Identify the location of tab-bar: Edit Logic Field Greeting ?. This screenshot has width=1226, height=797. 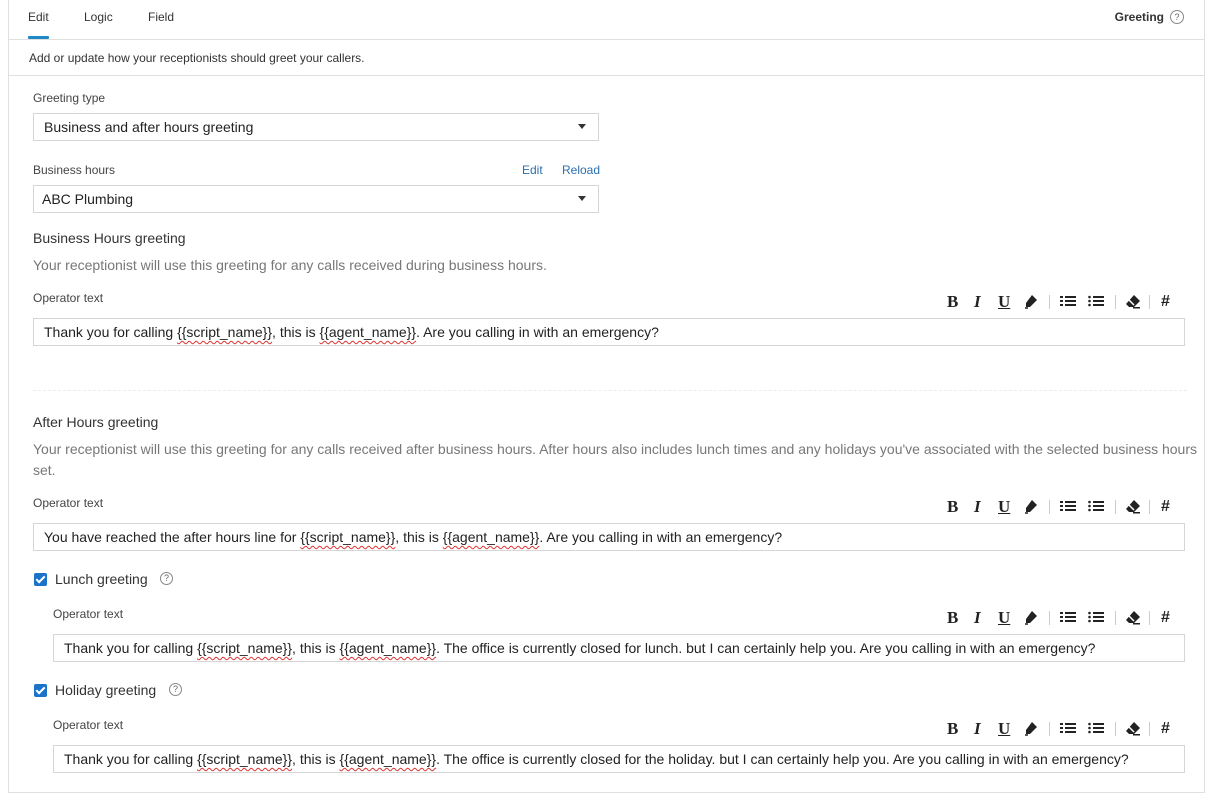
(606, 20).